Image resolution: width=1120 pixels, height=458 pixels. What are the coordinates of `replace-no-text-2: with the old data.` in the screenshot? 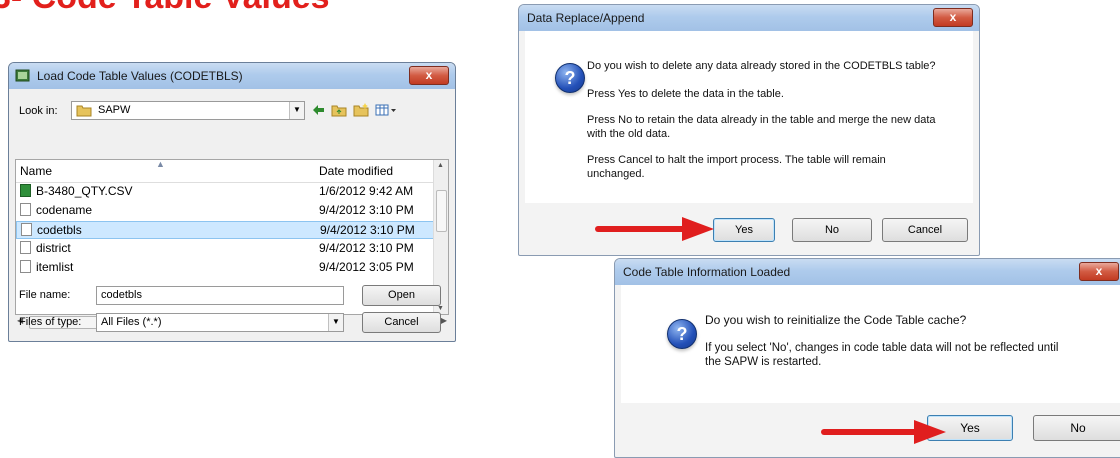 It's located at (629, 134).